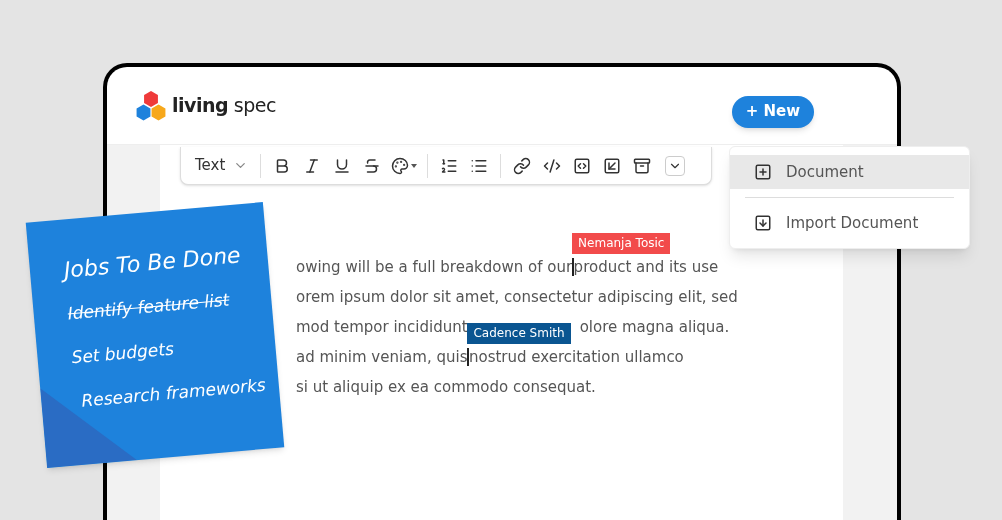 This screenshot has width=1002, height=520. What do you see at coordinates (173, 393) in the screenshot?
I see `note-item: Research frameworks` at bounding box center [173, 393].